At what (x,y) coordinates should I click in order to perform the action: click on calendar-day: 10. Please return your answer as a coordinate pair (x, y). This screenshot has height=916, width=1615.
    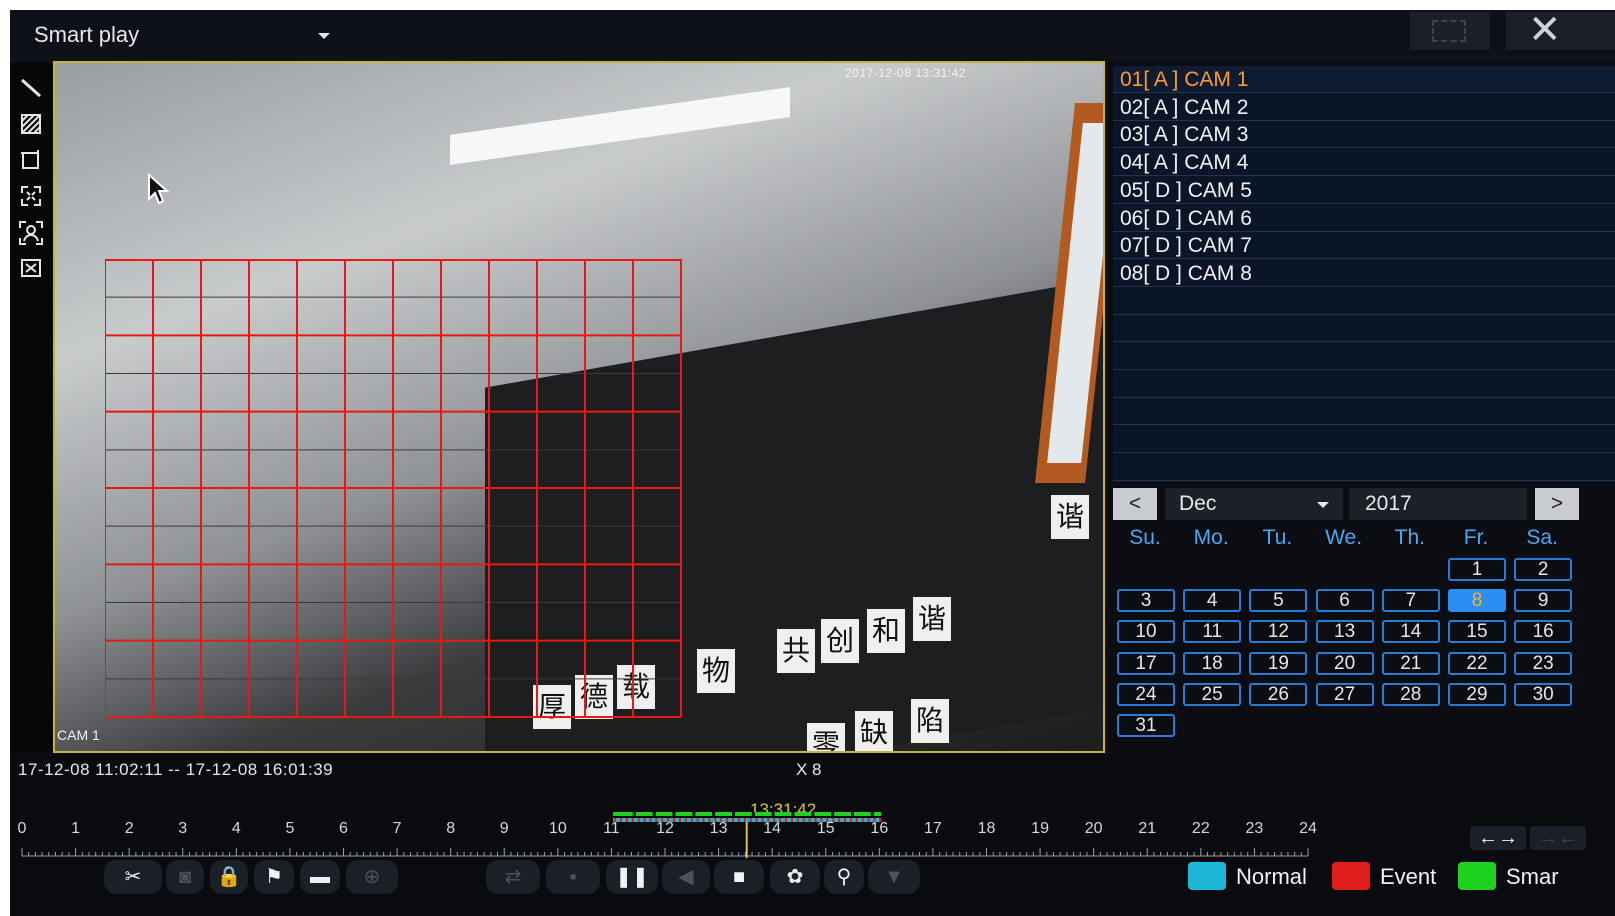
    Looking at the image, I should click on (1146, 632).